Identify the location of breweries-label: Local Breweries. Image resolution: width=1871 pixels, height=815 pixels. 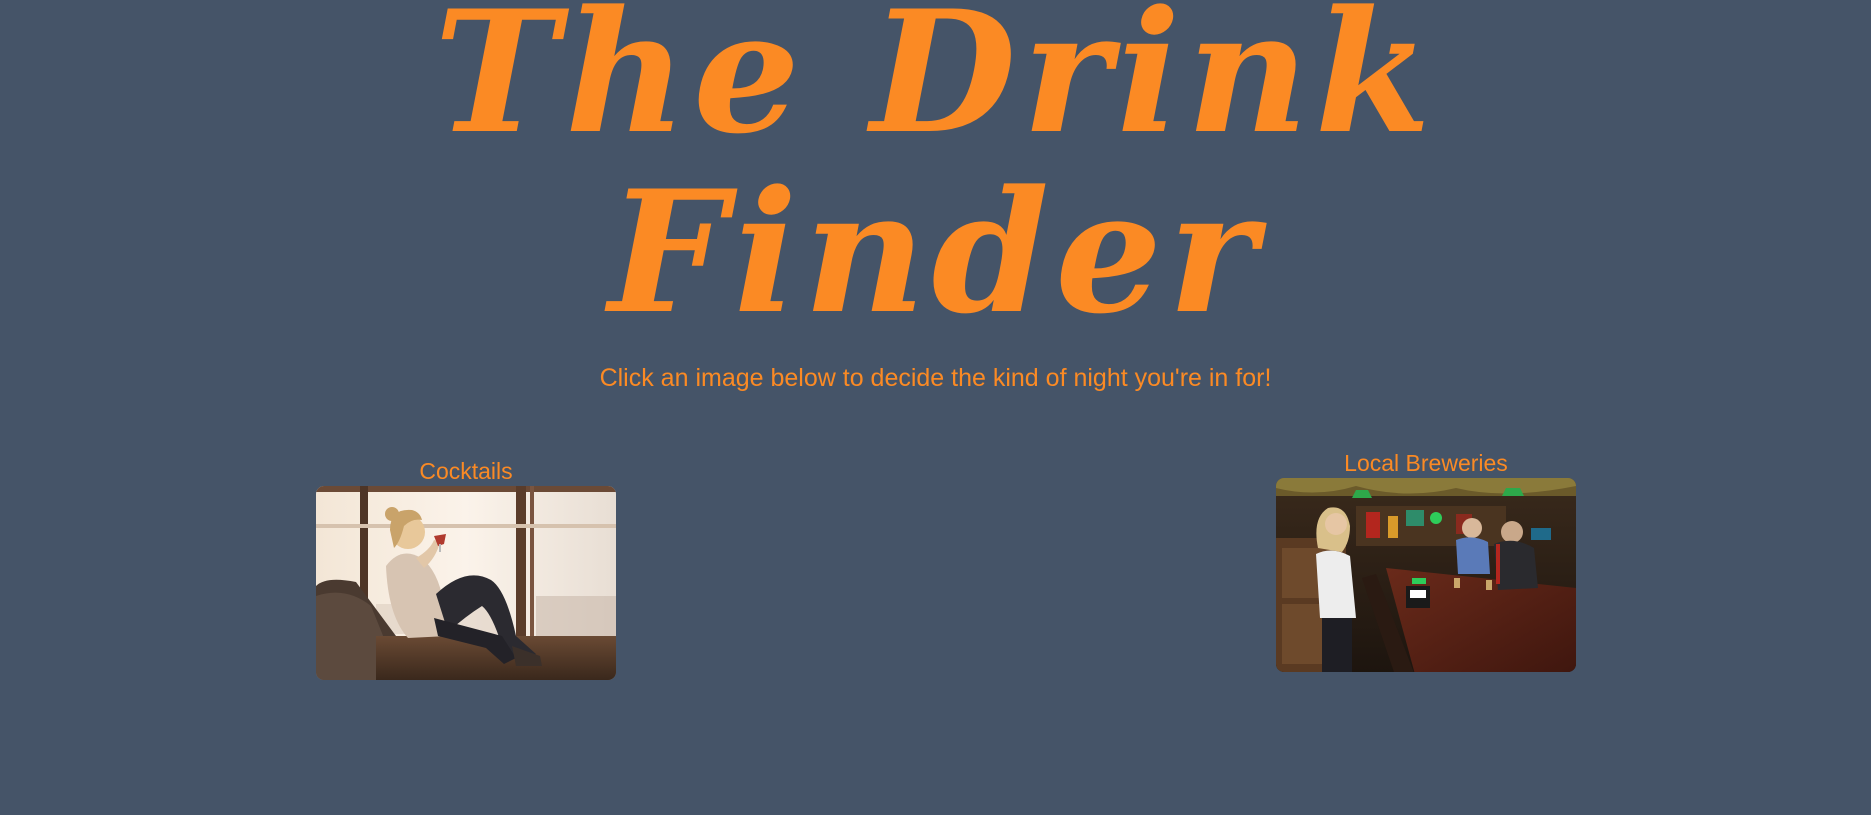
(1426, 463).